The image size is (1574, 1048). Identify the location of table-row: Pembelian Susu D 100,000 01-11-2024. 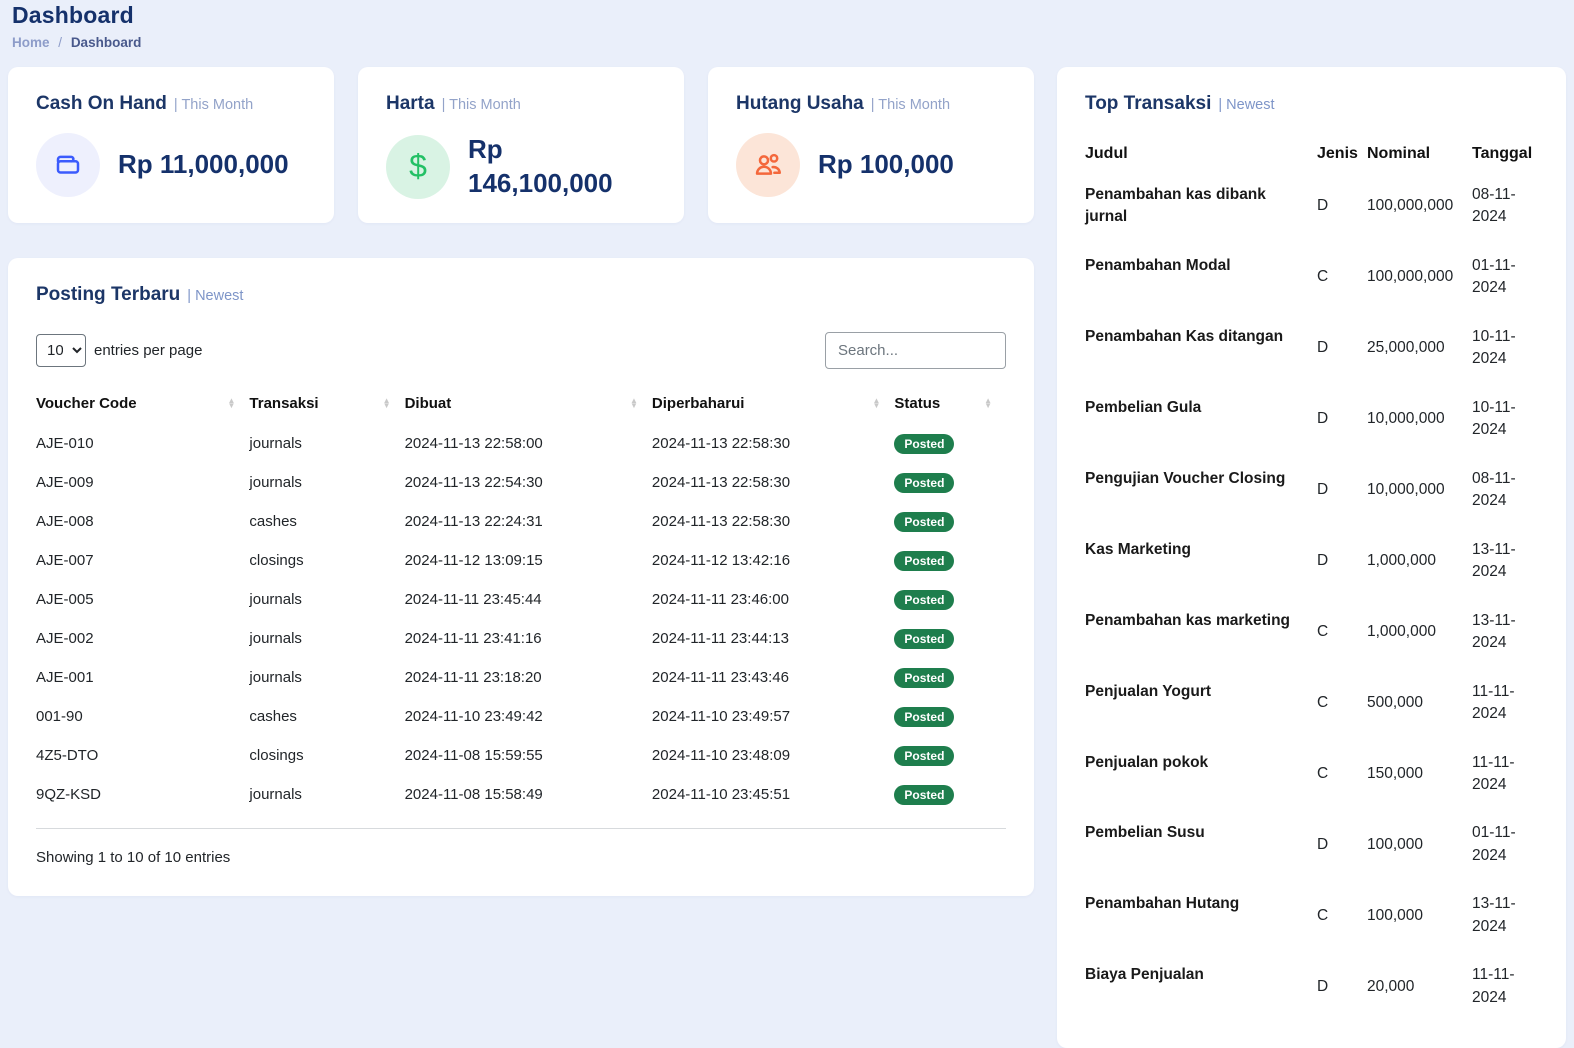
(1311, 844).